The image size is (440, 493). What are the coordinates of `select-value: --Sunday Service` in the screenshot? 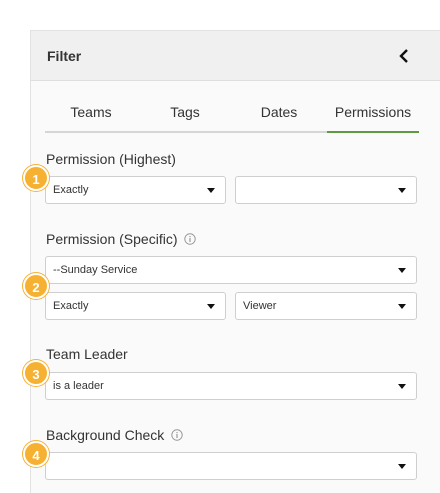 It's located at (95, 270).